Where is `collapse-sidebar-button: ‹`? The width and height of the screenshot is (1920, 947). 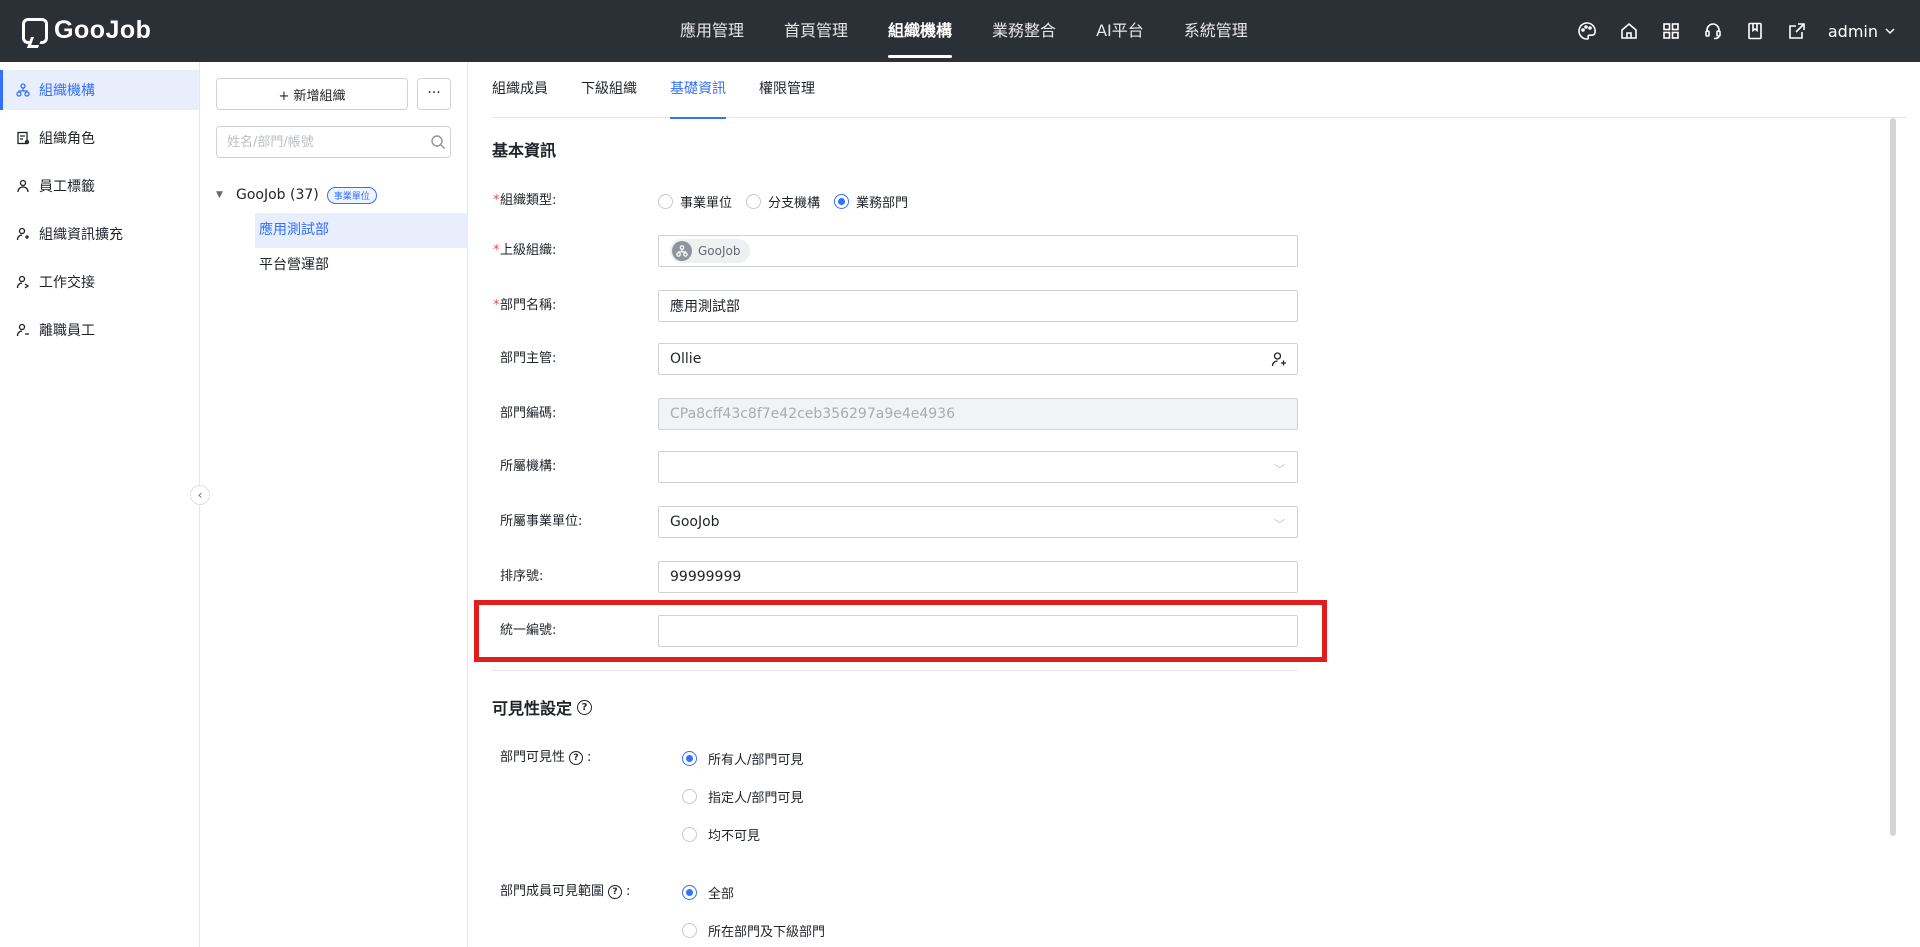 collapse-sidebar-button: ‹ is located at coordinates (200, 495).